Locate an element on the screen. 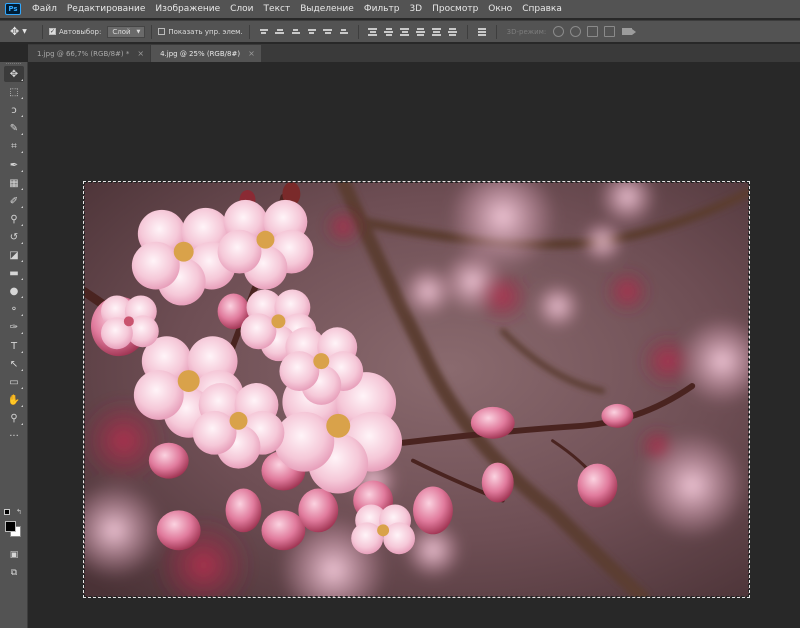 The width and height of the screenshot is (800, 628). align-top-icon is located at coordinates (264, 32).